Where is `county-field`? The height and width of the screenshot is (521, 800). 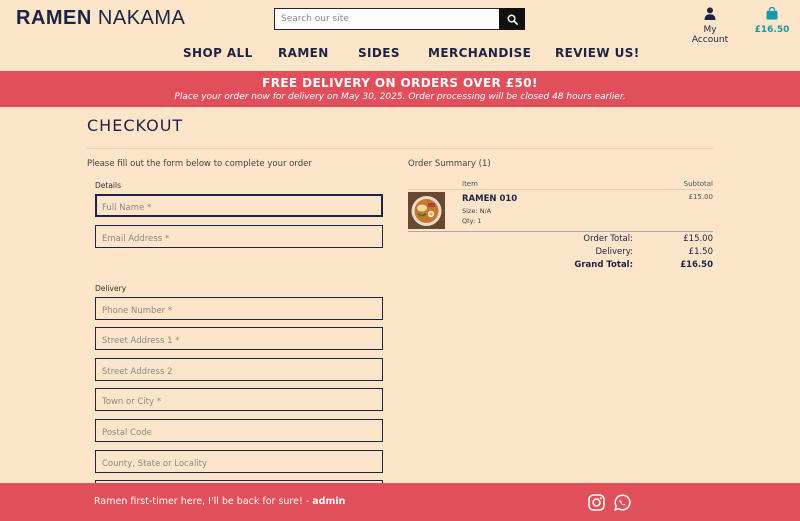 county-field is located at coordinates (239, 462).